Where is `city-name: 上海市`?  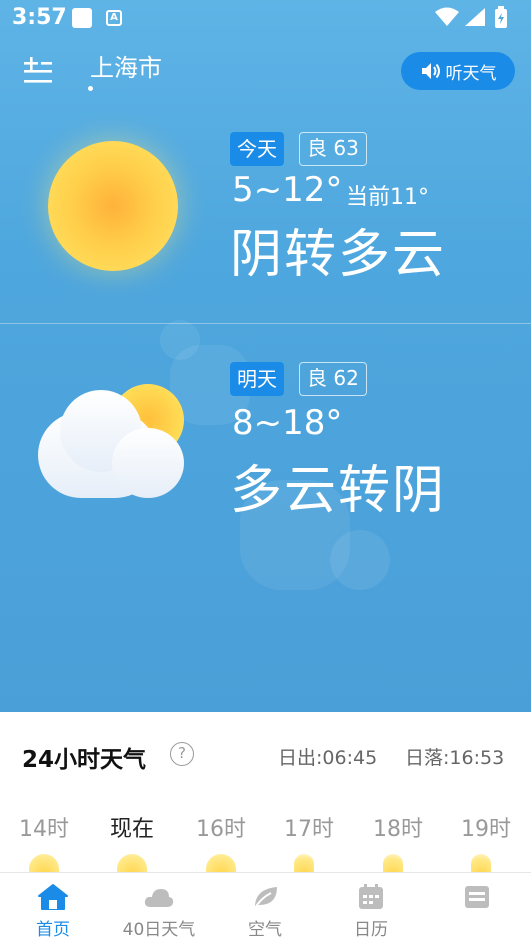
city-name: 上海市 is located at coordinates (126, 65).